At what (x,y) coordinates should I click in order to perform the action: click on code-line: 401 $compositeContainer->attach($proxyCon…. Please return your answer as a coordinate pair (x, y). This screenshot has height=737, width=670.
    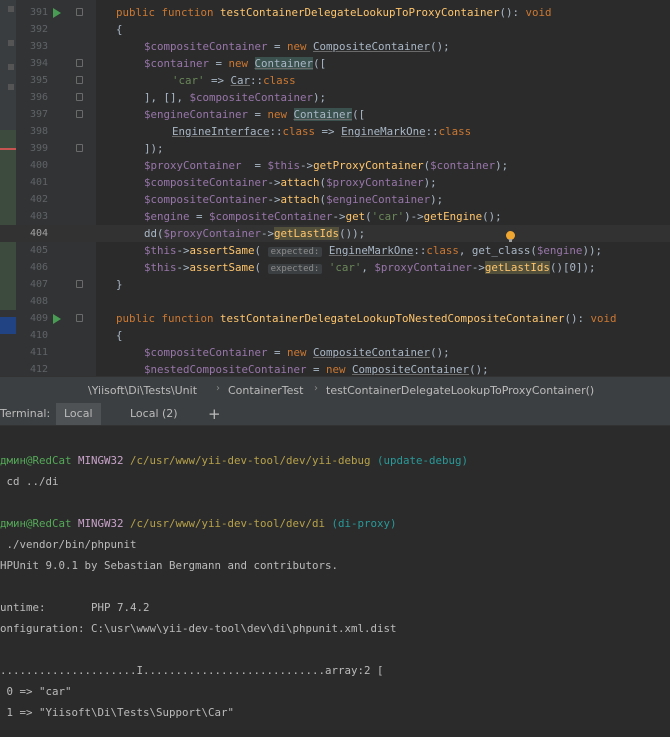
    Looking at the image, I should click on (335, 182).